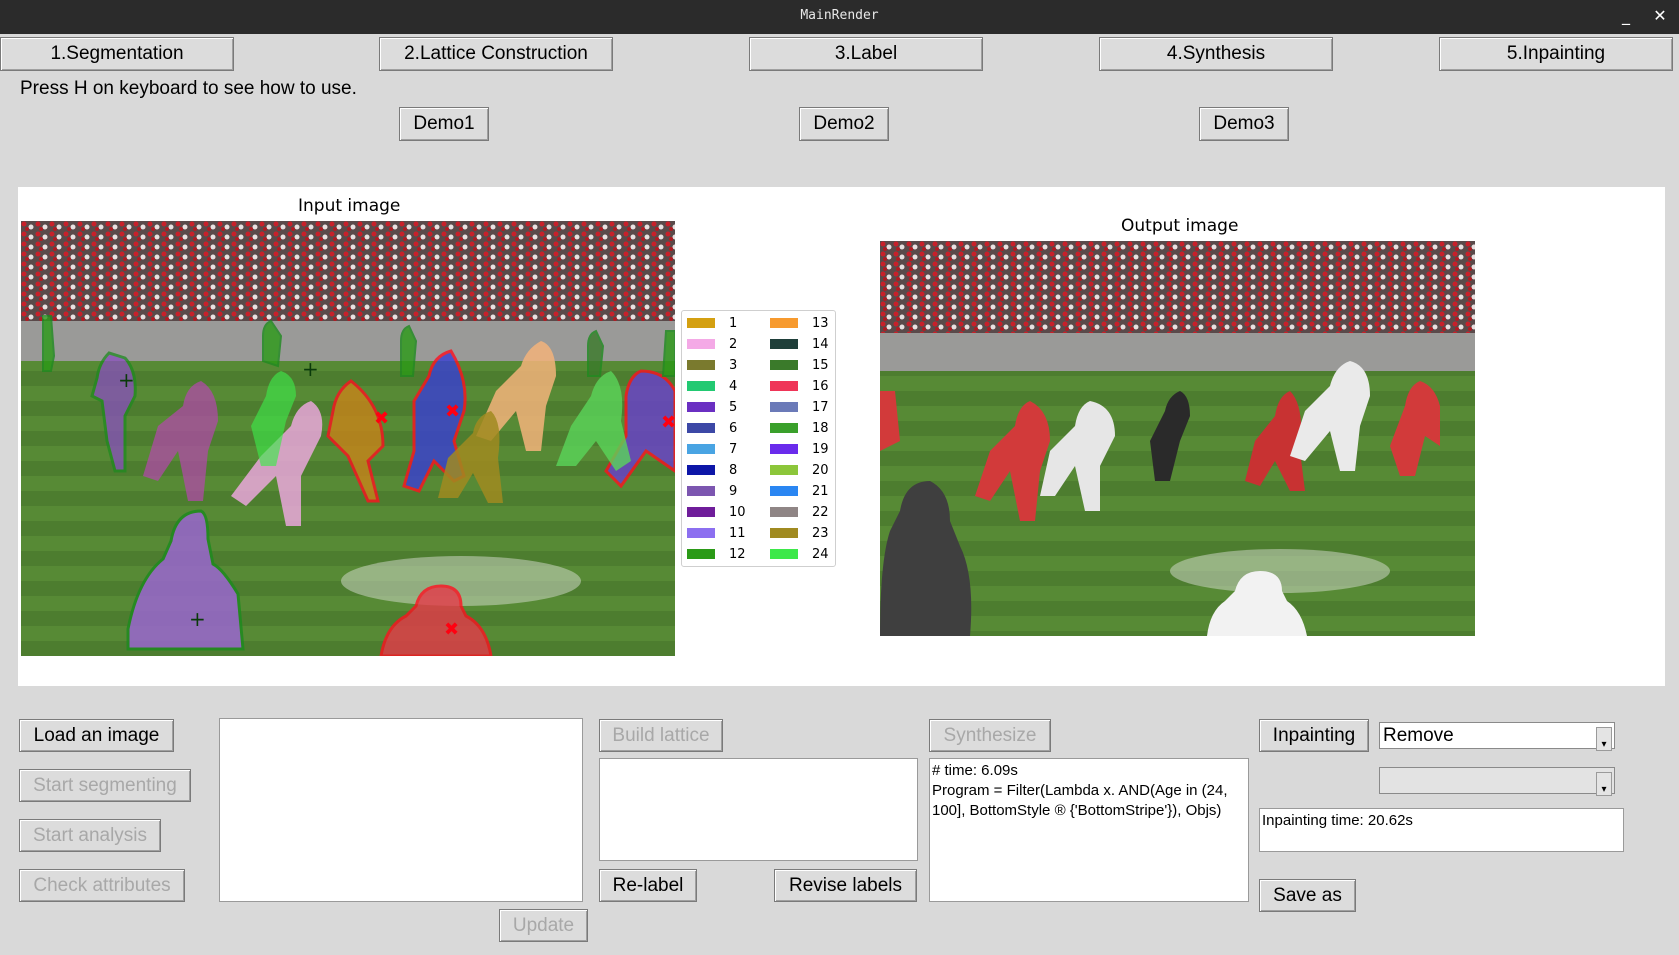  I want to click on legend-label: 21, so click(820, 491).